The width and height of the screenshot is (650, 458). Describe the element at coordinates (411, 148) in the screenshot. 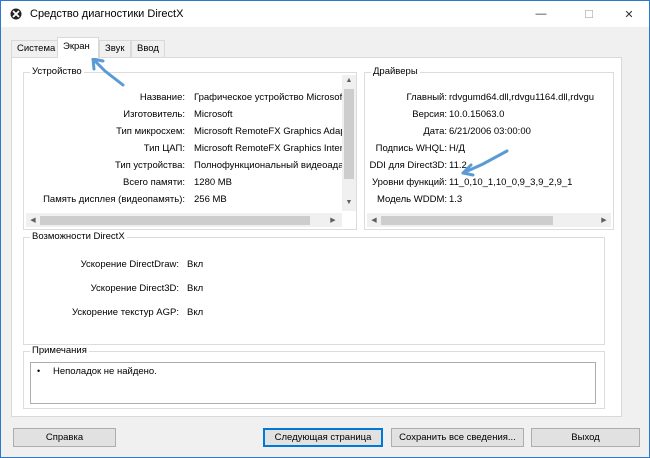

I see `whql-signature-label: Подпись WHQL:` at that location.